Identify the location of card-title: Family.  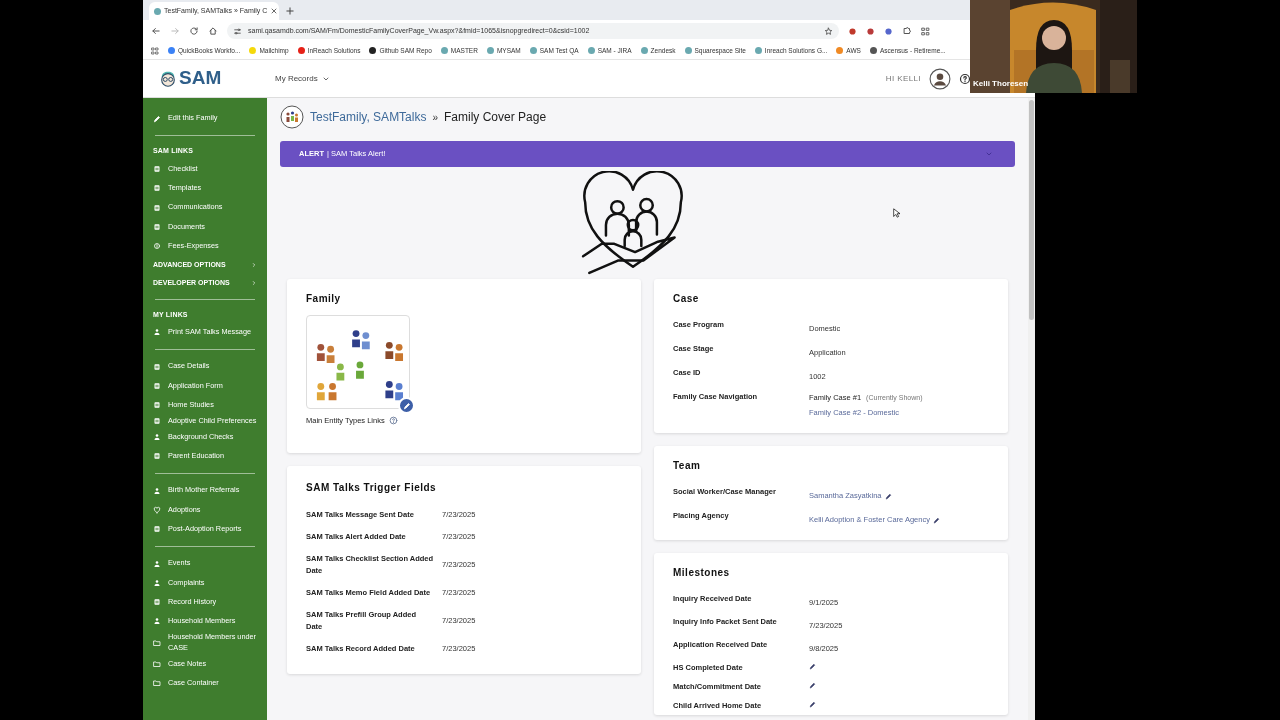
(324, 299).